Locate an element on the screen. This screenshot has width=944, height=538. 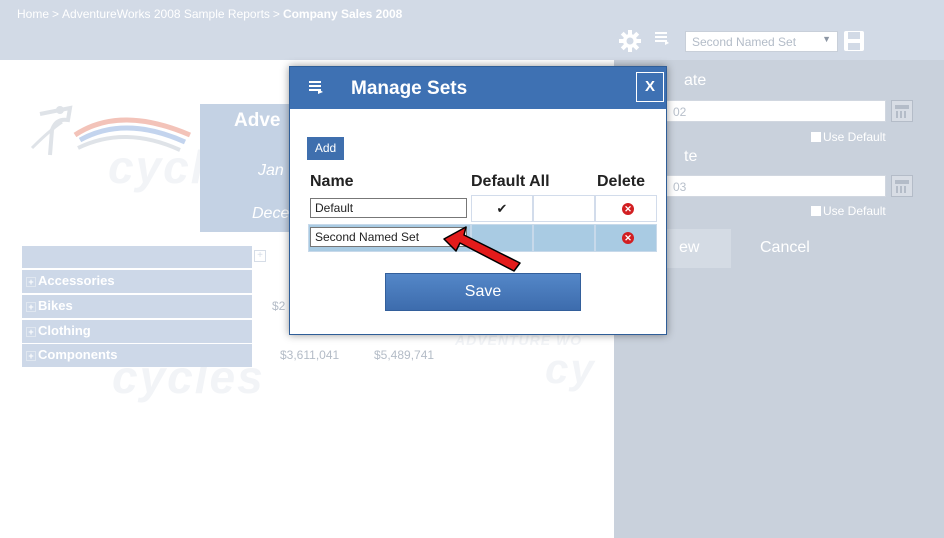
table-row: + Accessories is located at coordinates (137, 281).